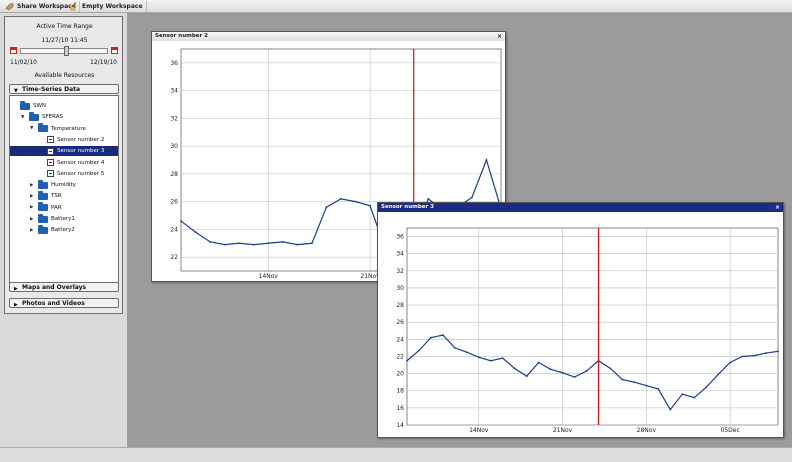 This screenshot has height=462, width=792. I want to click on time-range-slider-thumb, so click(67, 51).